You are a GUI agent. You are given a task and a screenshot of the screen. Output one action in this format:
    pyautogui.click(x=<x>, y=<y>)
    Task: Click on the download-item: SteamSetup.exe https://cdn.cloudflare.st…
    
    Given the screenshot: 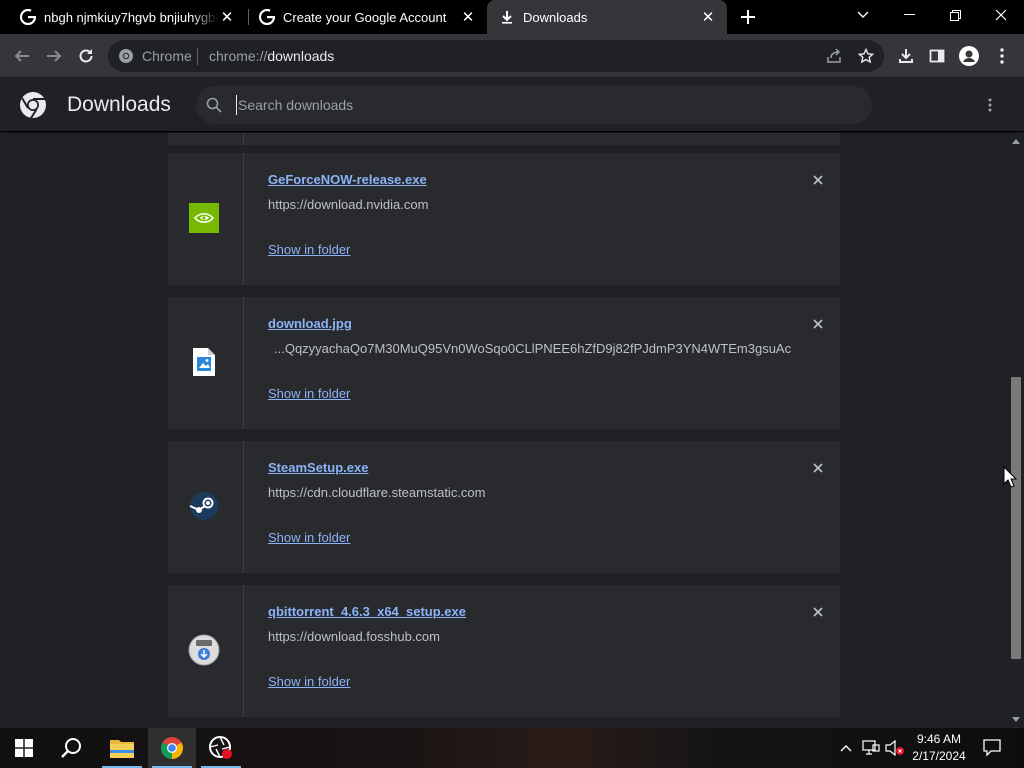 What is the action you would take?
    pyautogui.click(x=504, y=507)
    